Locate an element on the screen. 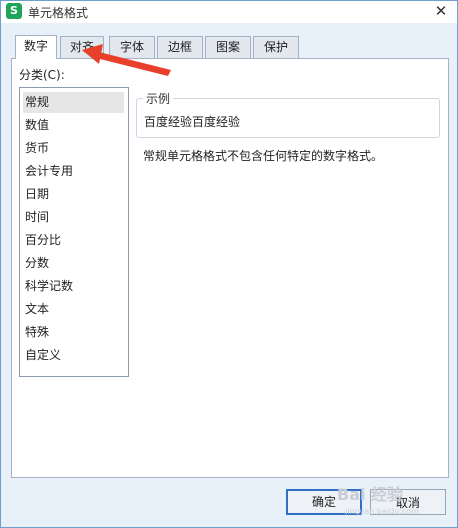  tab-protection: 保护 is located at coordinates (276, 47).